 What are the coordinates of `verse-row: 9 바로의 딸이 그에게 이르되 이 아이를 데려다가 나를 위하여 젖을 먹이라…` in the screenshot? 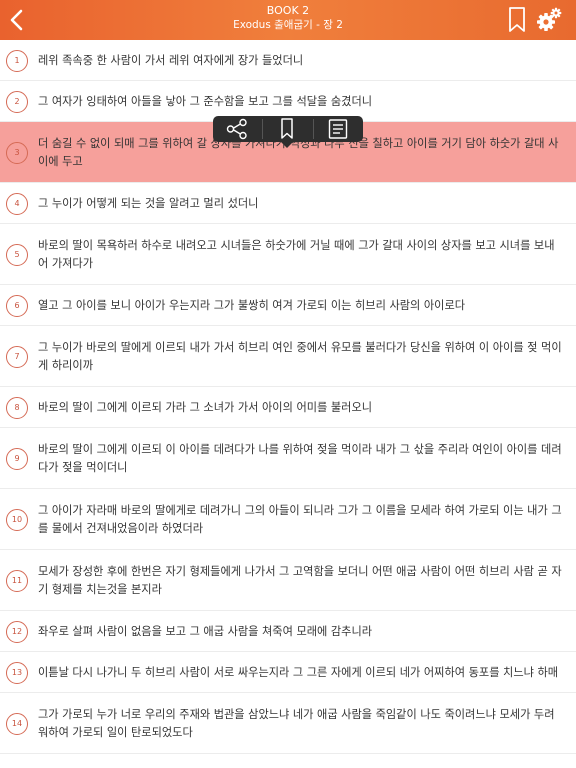 It's located at (288, 458).